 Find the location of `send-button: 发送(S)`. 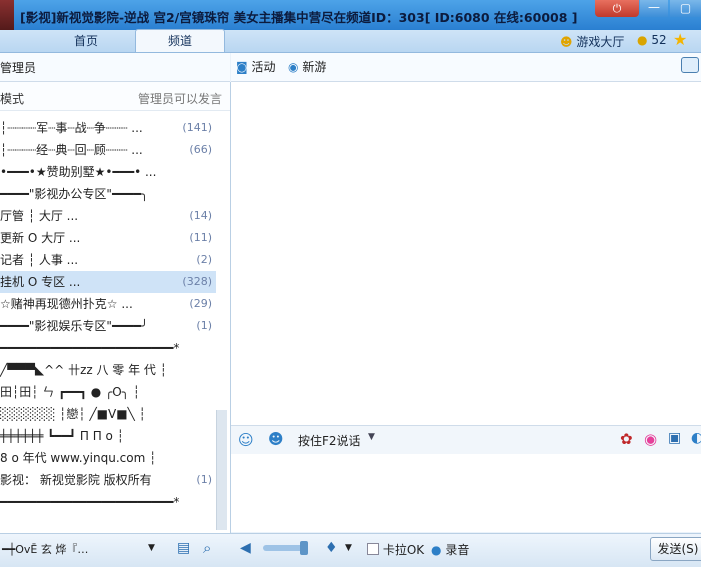

send-button: 发送(S) is located at coordinates (675, 549).